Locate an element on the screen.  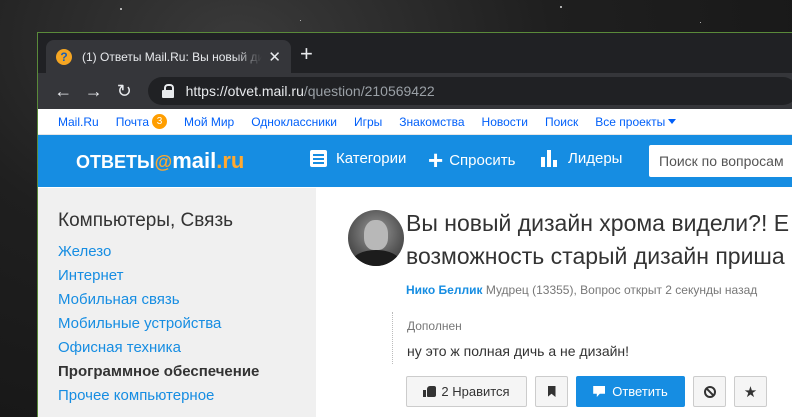
question-actions: 2 Нравится Ответить ★ is located at coordinates (590, 391).